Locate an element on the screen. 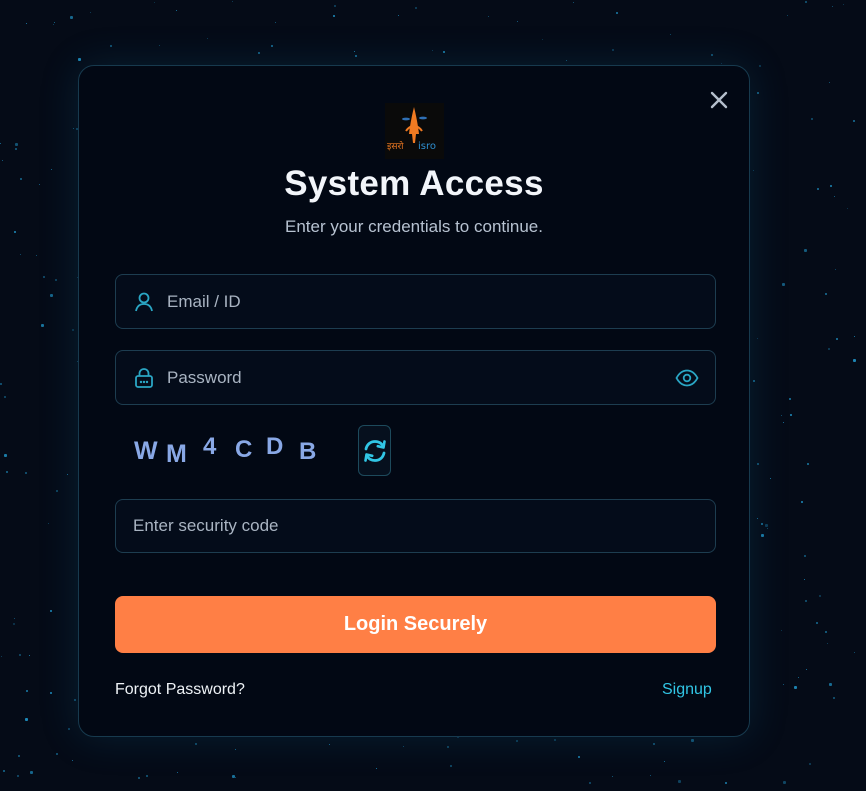 The height and width of the screenshot is (791, 866). svg-text: isro is located at coordinates (427, 146).